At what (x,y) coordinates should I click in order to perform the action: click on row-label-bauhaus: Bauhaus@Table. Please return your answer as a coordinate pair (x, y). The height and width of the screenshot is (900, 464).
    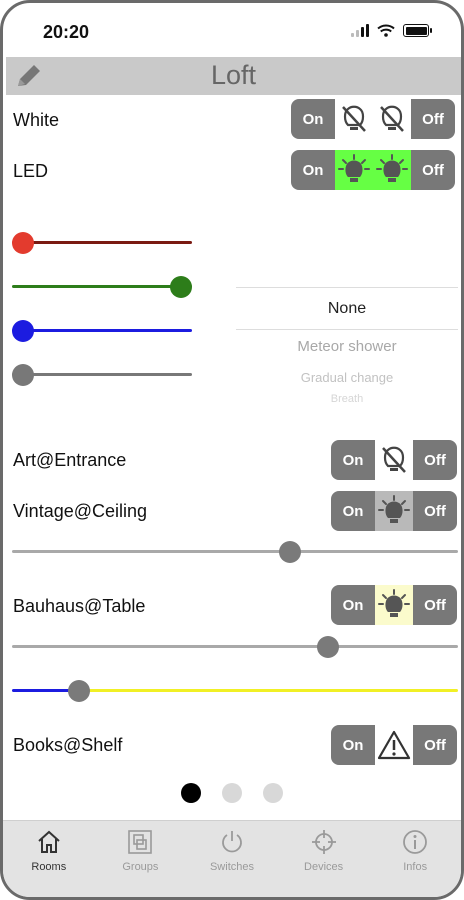
    Looking at the image, I should click on (79, 606).